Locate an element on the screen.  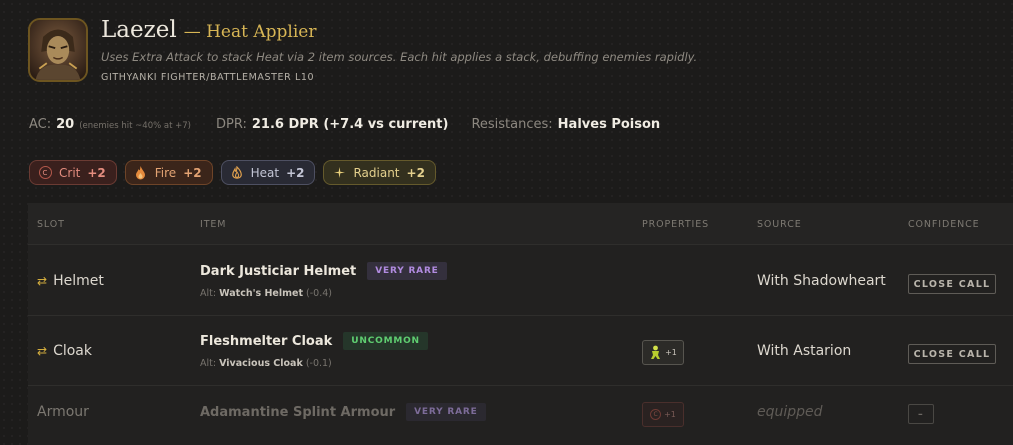
header-slot: SLOT is located at coordinates (51, 224).